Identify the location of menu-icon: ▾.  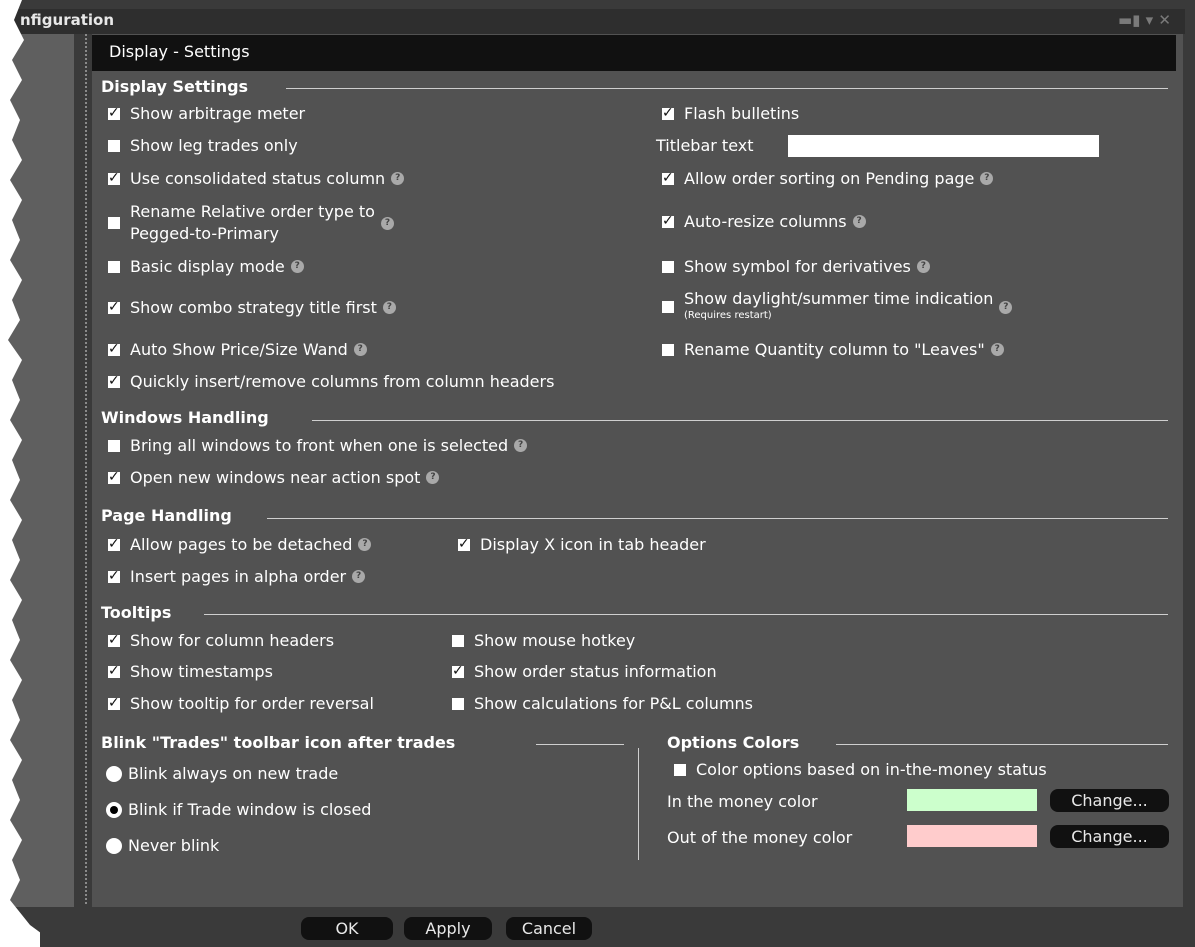
(1150, 20).